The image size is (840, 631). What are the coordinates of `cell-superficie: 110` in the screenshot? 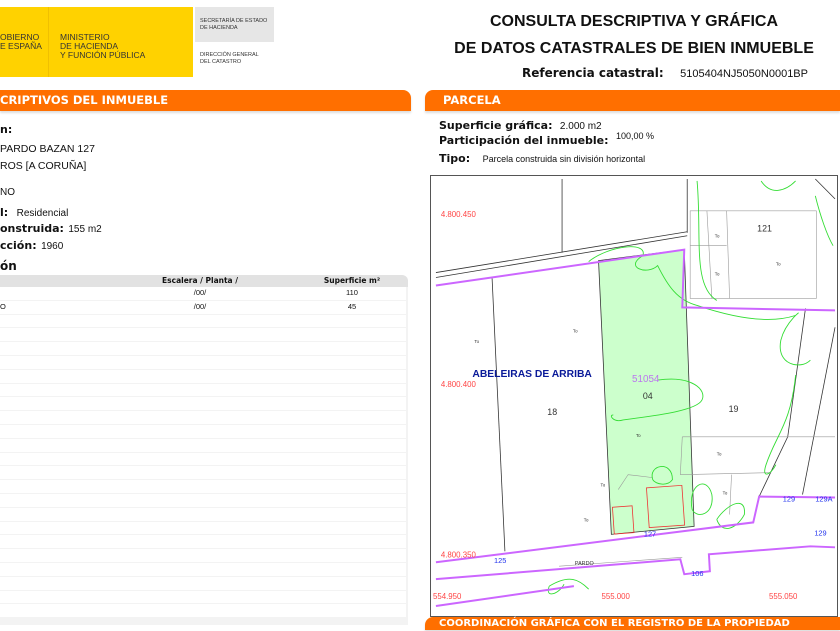 It's located at (352, 292).